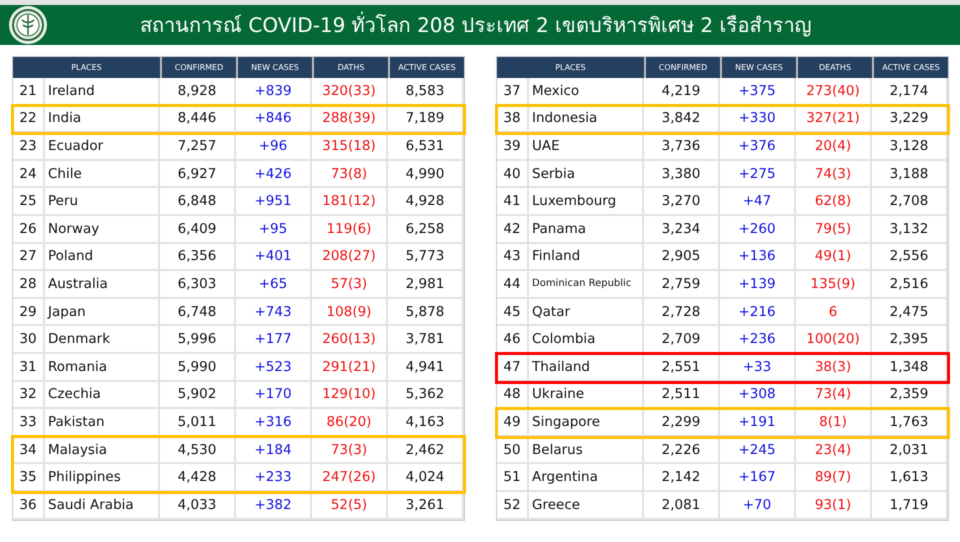 The image size is (960, 542). I want to click on rank-cell: 38, so click(513, 120).